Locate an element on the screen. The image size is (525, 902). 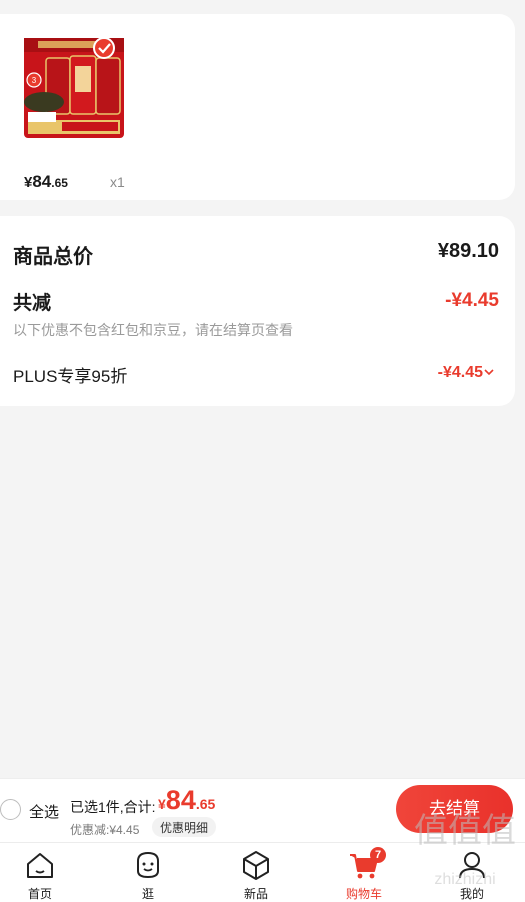
discount-label: 共减 is located at coordinates (32, 303).